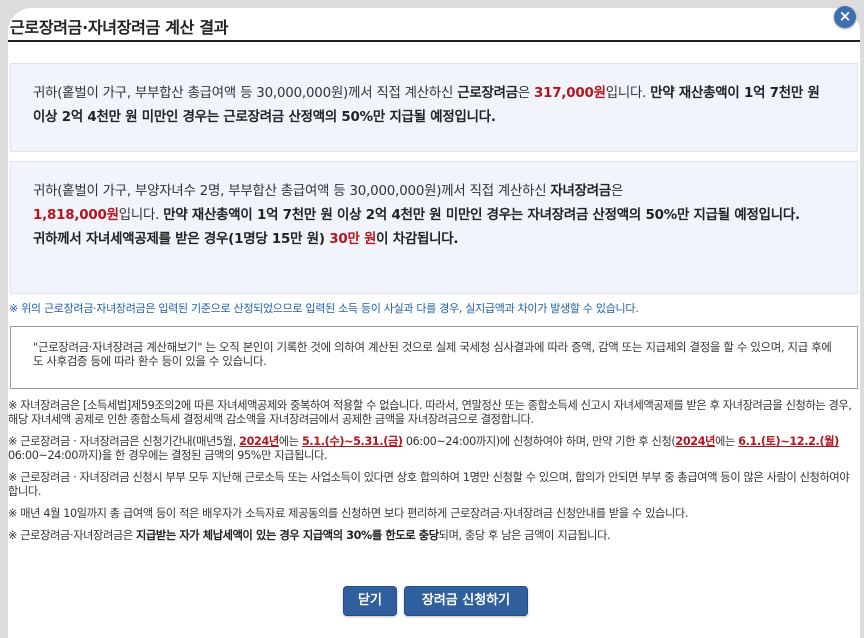  I want to click on note5-part-a: ※ 근로장려금·자녀장려금은, so click(72, 535).